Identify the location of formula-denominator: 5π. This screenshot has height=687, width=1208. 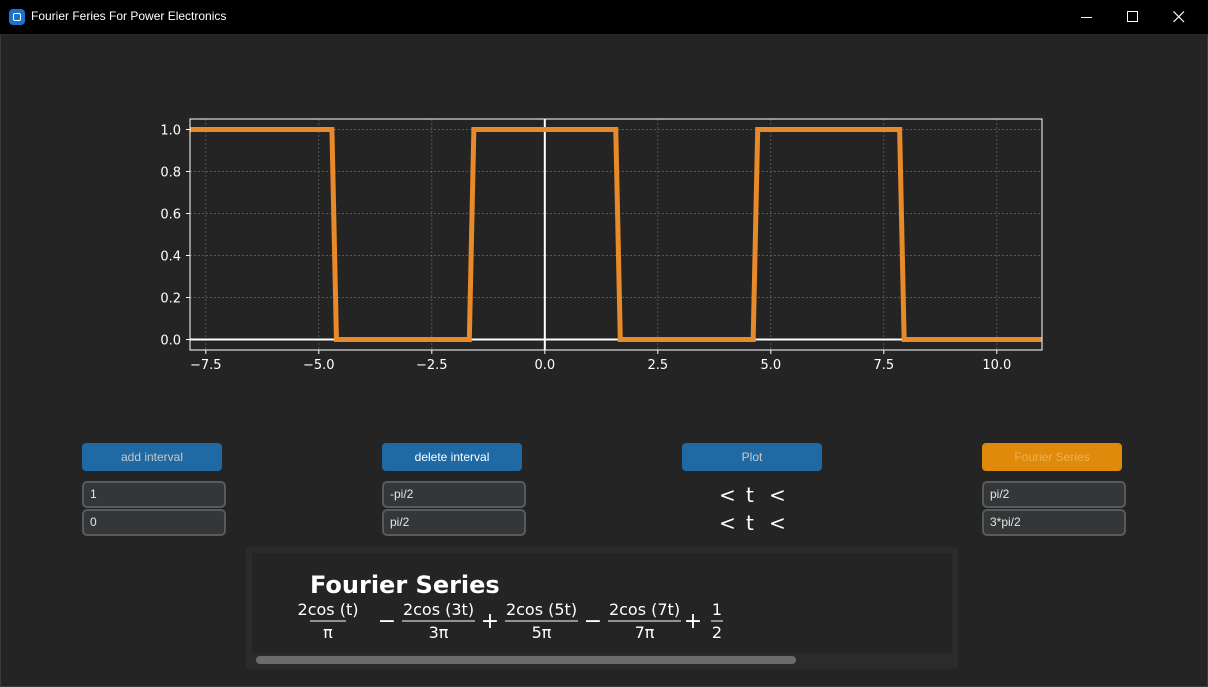
(542, 632).